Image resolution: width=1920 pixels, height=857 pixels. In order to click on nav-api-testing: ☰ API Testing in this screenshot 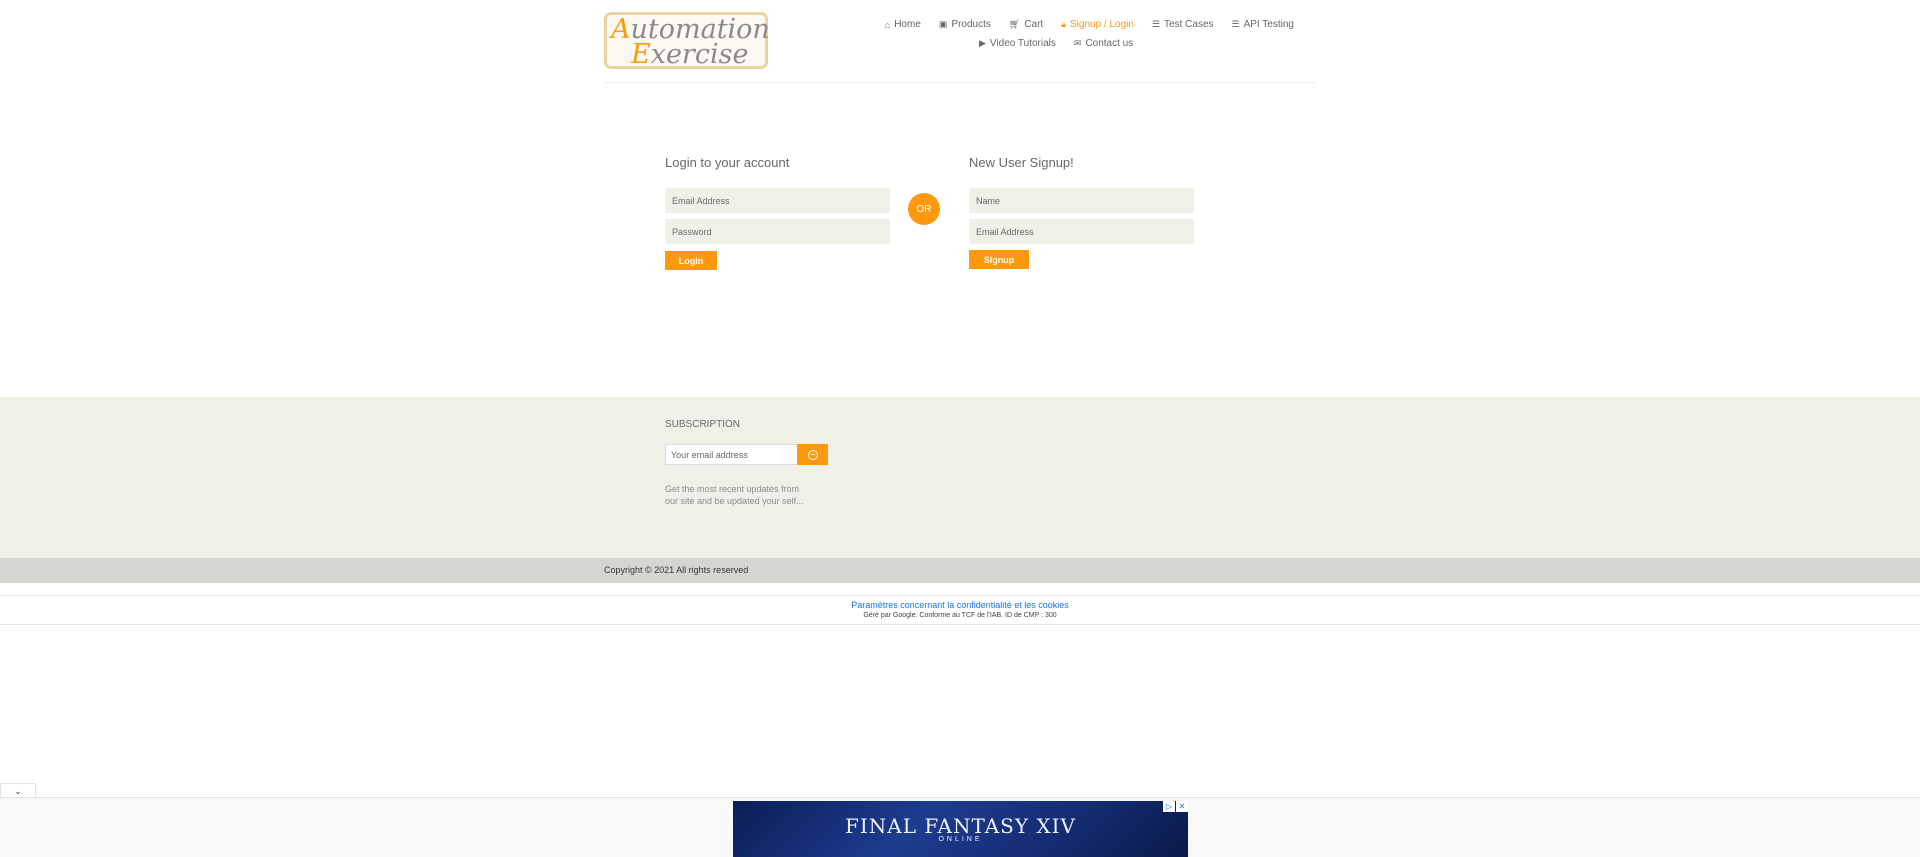, I will do `click(1263, 24)`.